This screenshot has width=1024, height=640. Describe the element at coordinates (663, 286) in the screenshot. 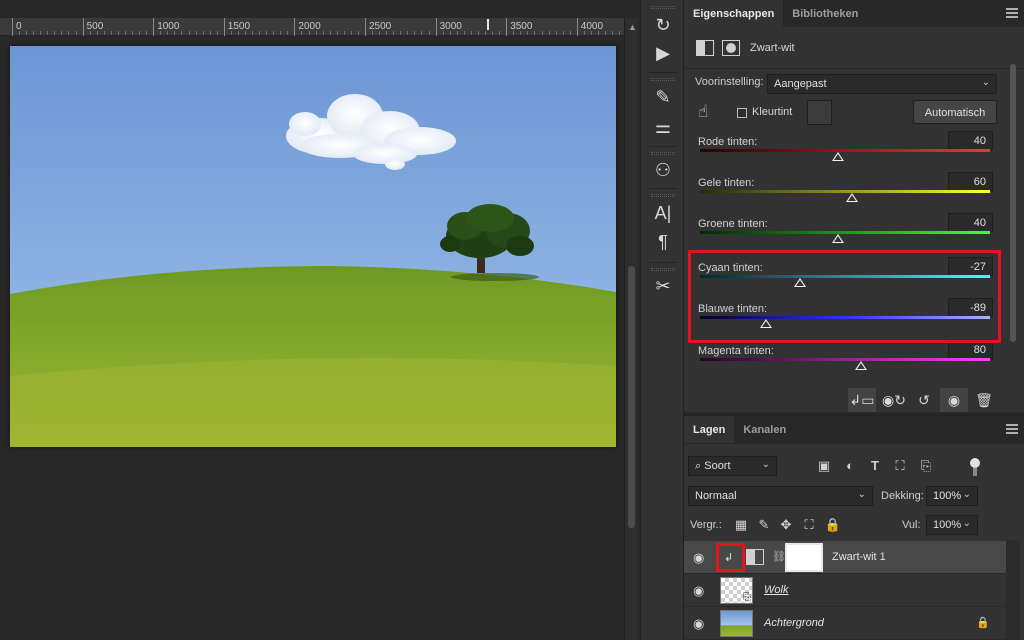

I see `tools-icon: ✂` at that location.